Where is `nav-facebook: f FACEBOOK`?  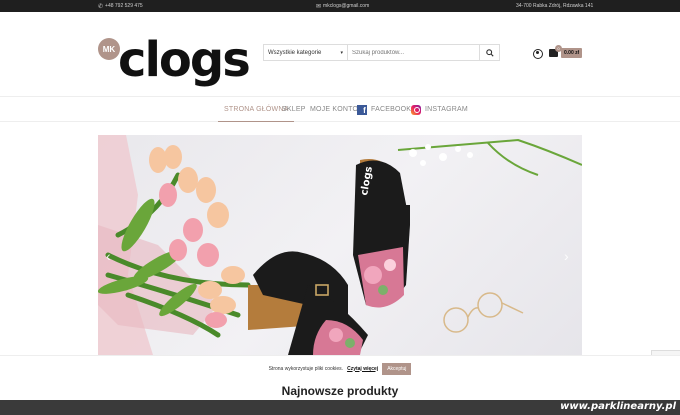
nav-facebook: f FACEBOOK is located at coordinates (384, 109).